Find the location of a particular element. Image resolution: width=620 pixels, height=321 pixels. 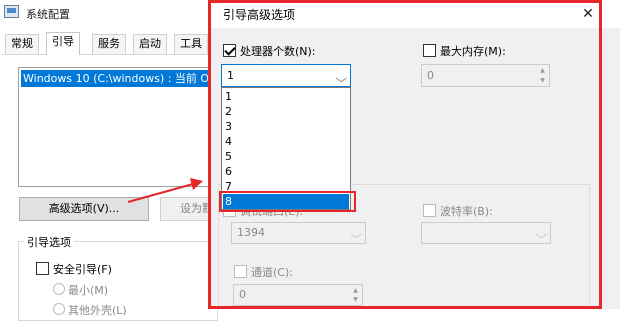

title-bar: 系统配置 is located at coordinates (106, 13).